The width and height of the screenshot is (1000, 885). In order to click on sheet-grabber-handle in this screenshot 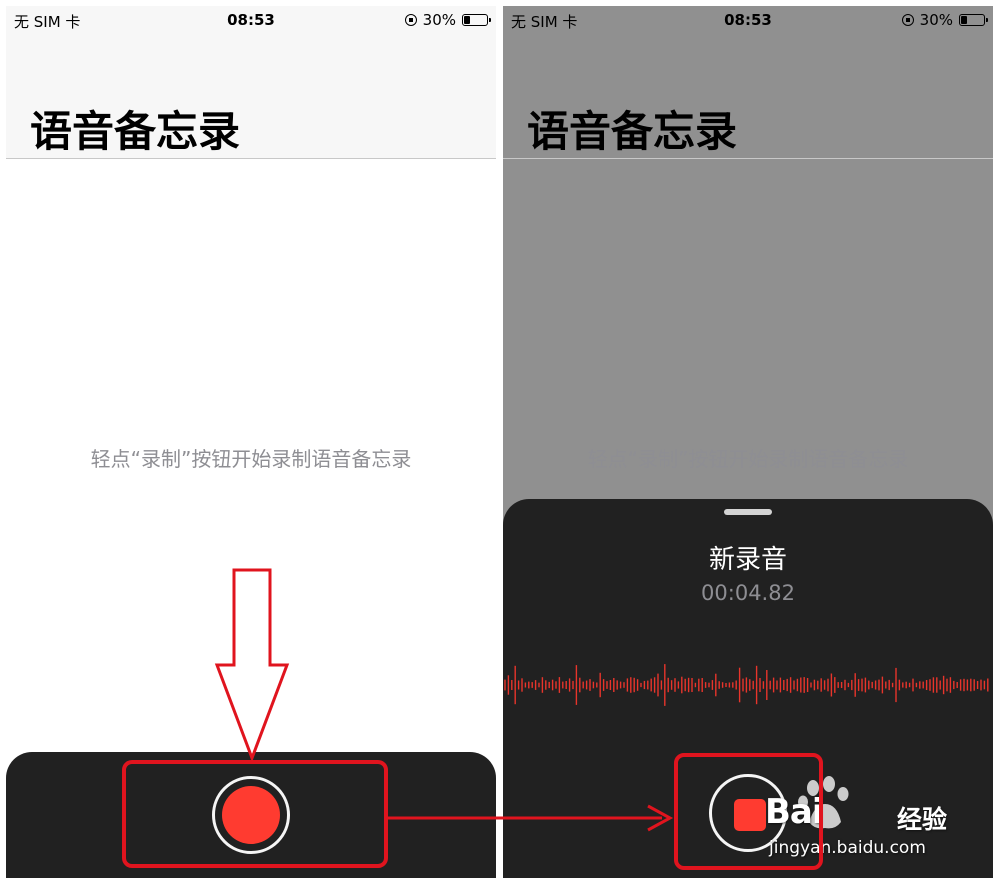, I will do `click(748, 512)`.